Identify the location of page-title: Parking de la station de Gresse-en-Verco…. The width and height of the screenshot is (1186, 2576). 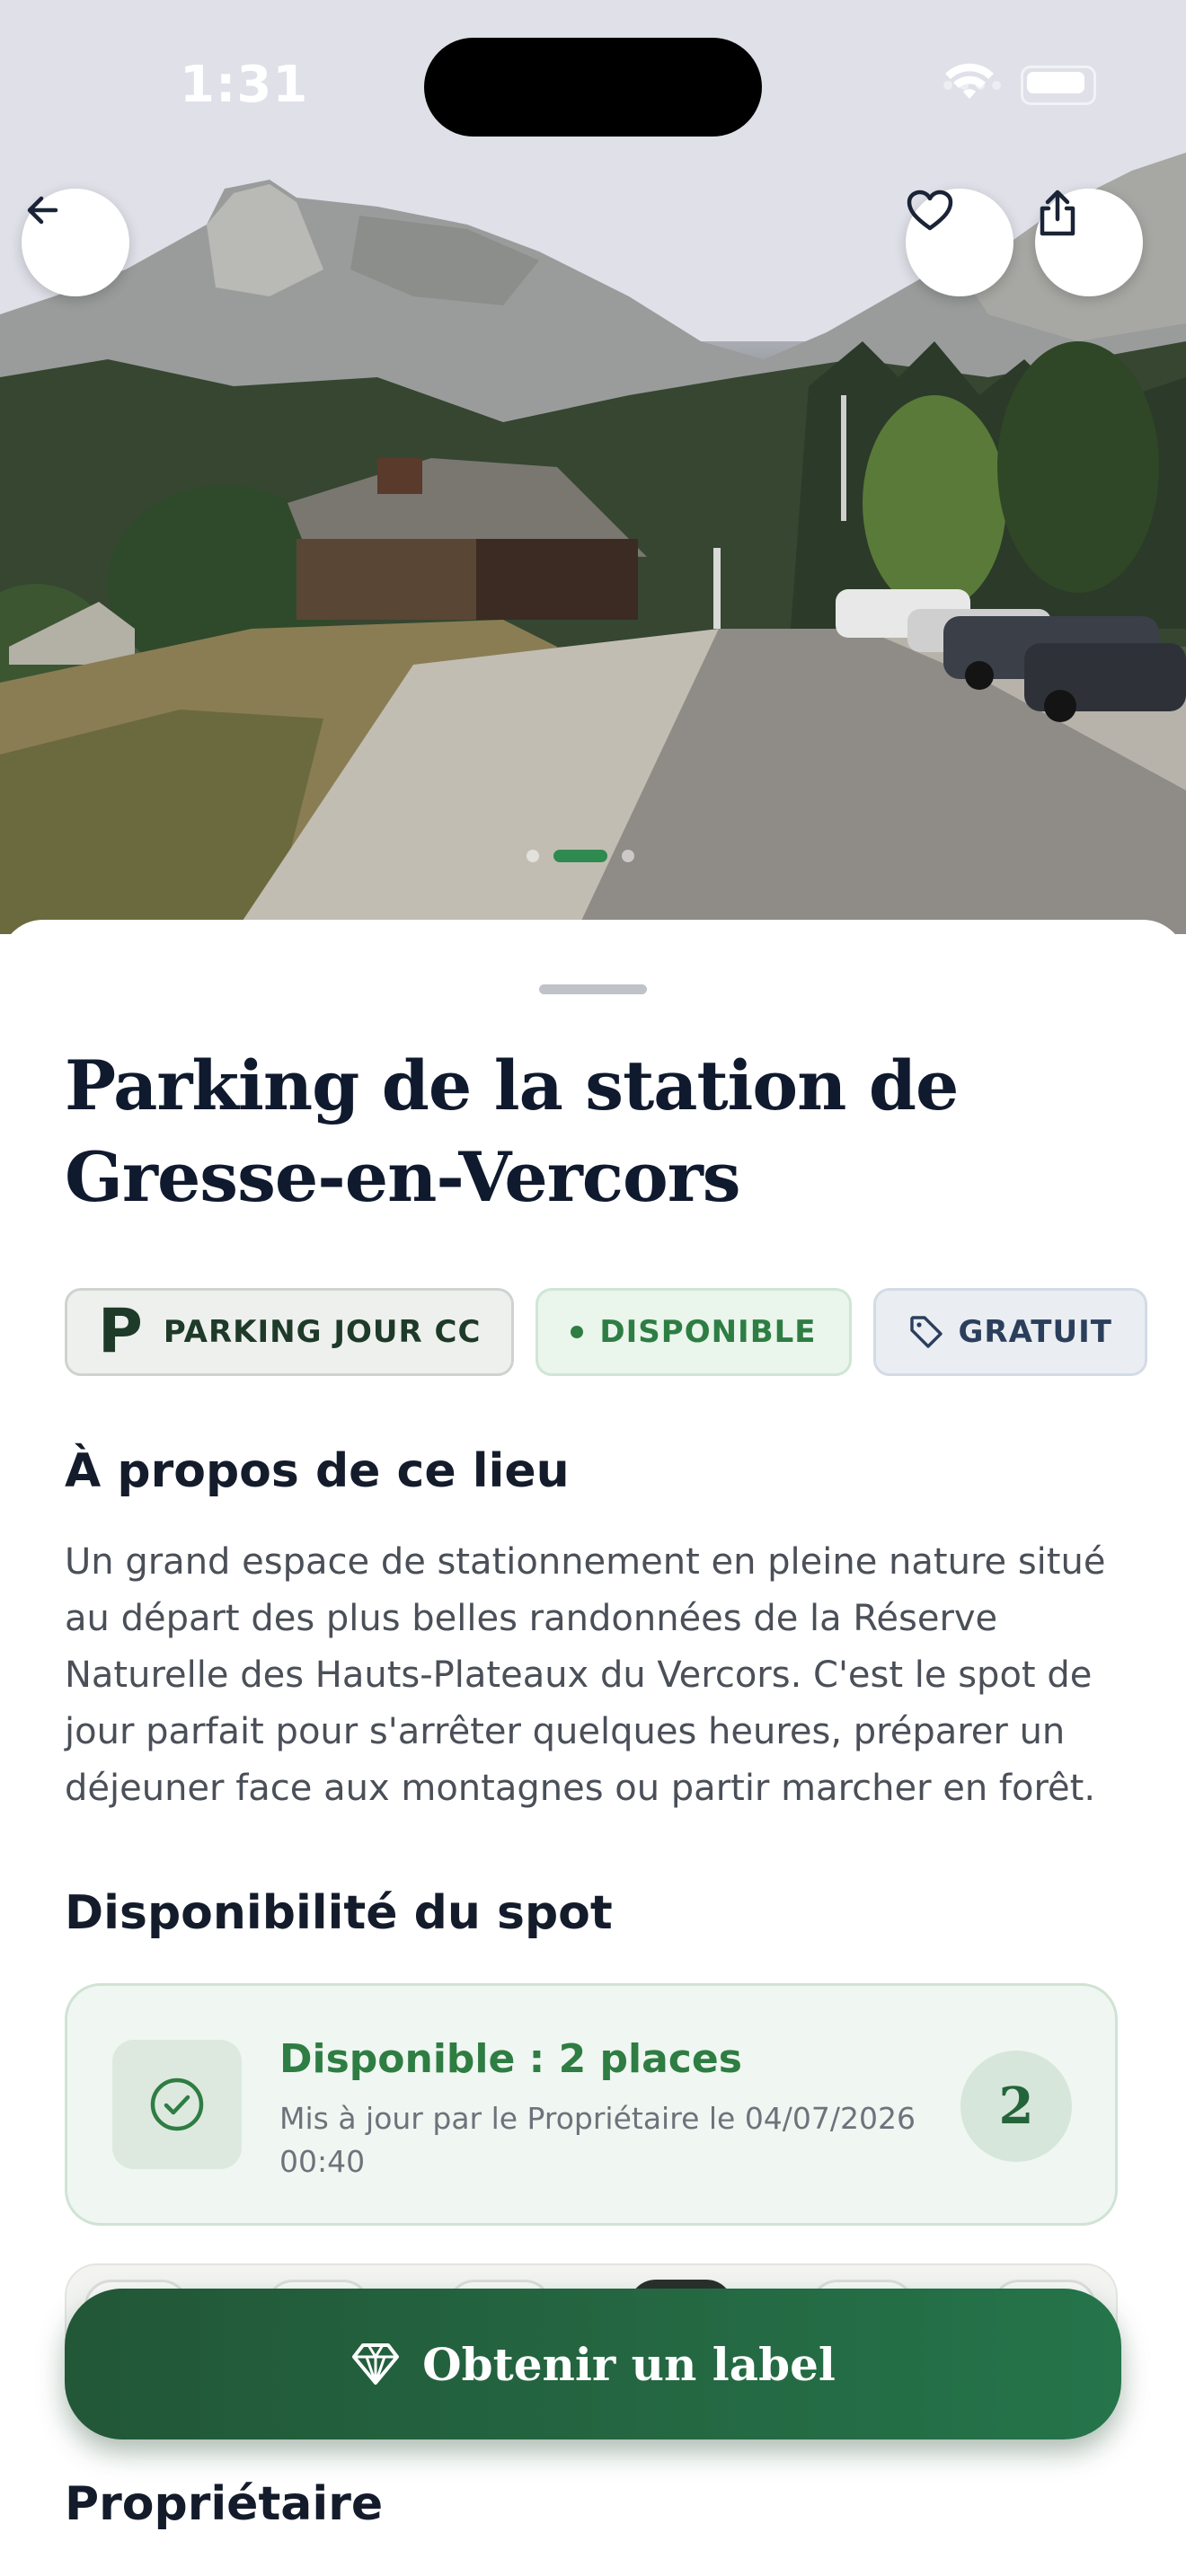
(512, 1131).